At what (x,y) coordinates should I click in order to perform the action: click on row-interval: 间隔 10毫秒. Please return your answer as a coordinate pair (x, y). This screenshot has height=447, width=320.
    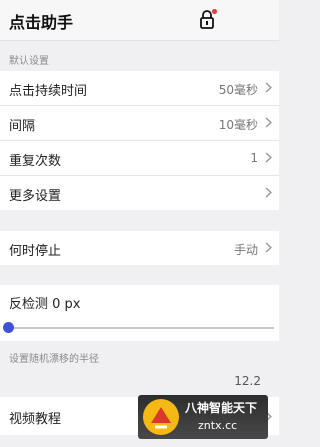
    Looking at the image, I should click on (139, 123).